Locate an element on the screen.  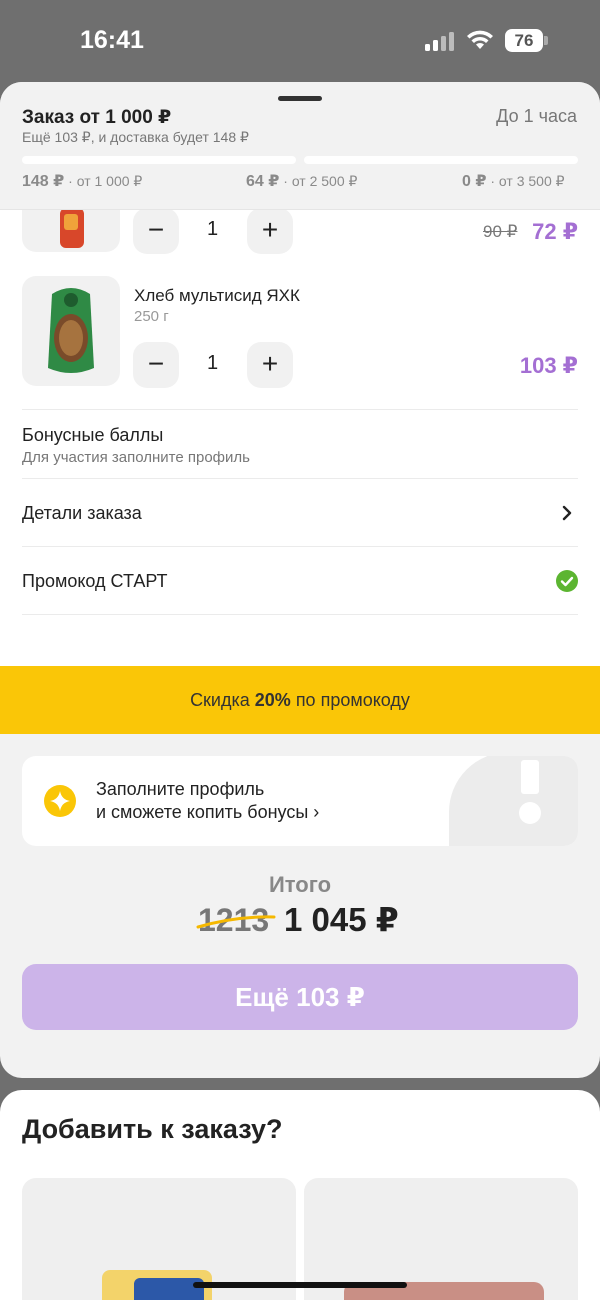
delivery-hint: Ещё 103 ₽, и доставка будет 148 ₽ is located at coordinates (135, 137).